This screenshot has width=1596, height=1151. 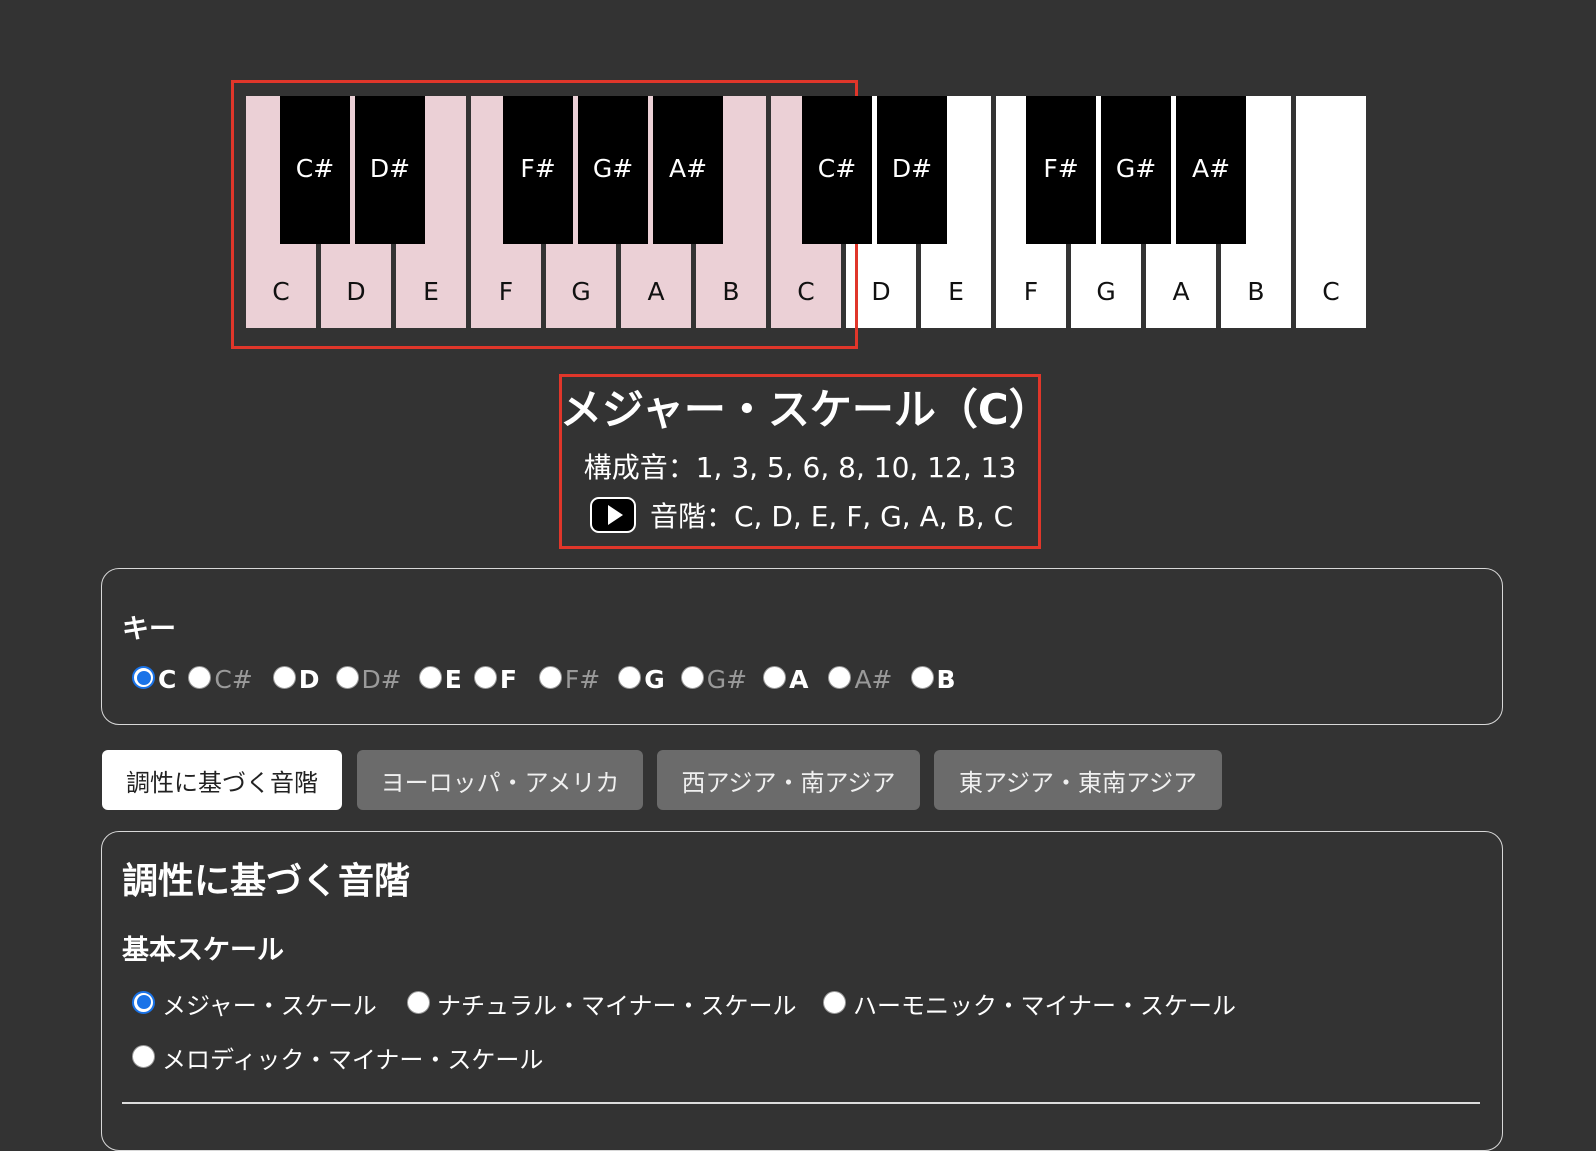 I want to click on tab-label: 西アジア・南アジア, so click(x=788, y=782).